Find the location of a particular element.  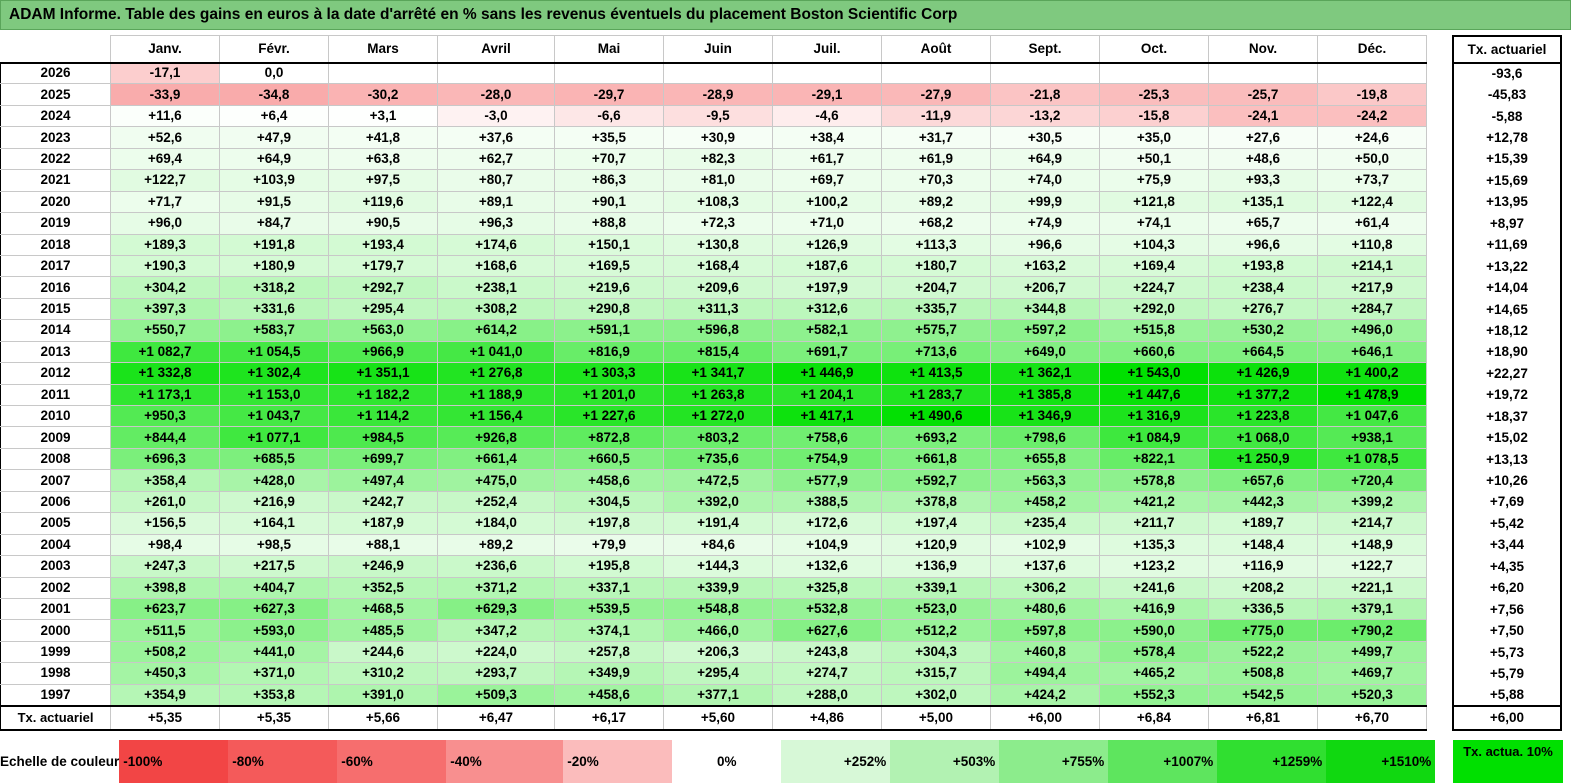

tx-actuariel-cell: +10,26 is located at coordinates (1507, 481).